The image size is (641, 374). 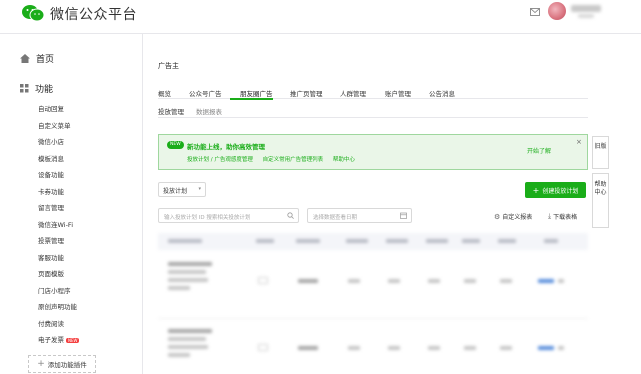 What do you see at coordinates (251, 99) in the screenshot?
I see `active-tab-indicator` at bounding box center [251, 99].